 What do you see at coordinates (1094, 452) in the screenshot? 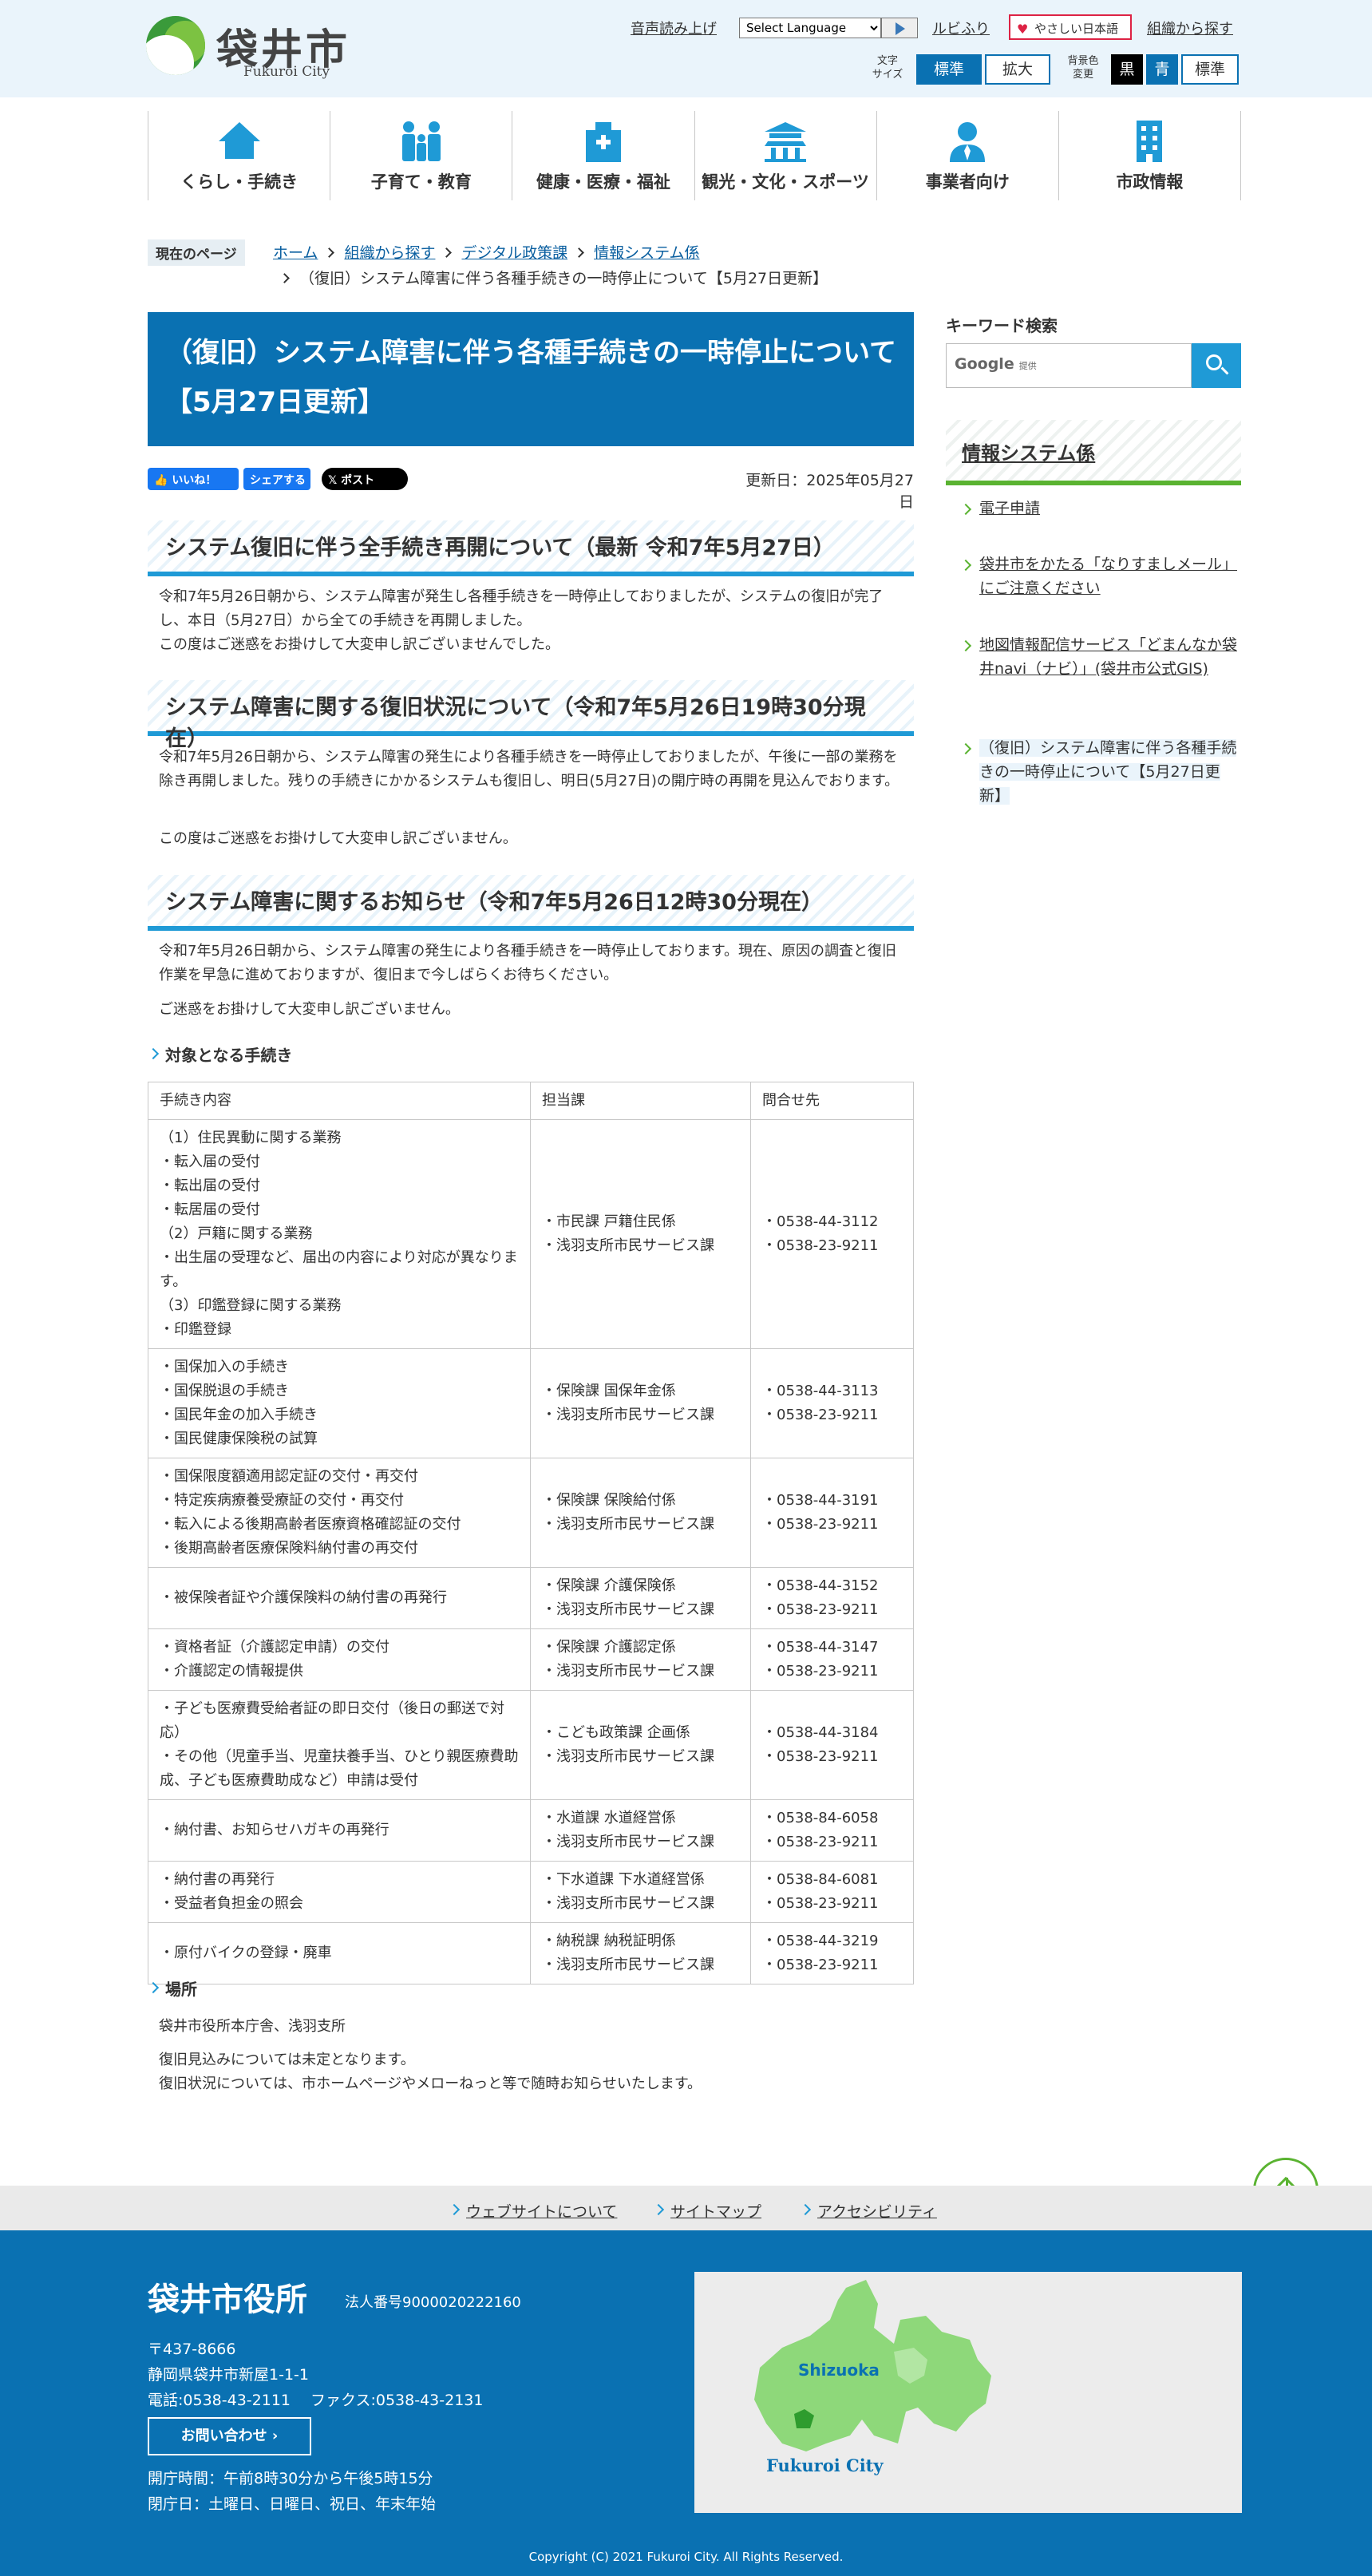
I see `sidebar-section-title: 情報システム係` at bounding box center [1094, 452].